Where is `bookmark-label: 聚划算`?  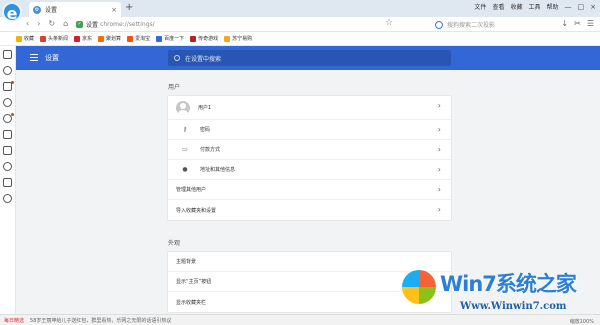 bookmark-label: 聚划算 is located at coordinates (114, 39).